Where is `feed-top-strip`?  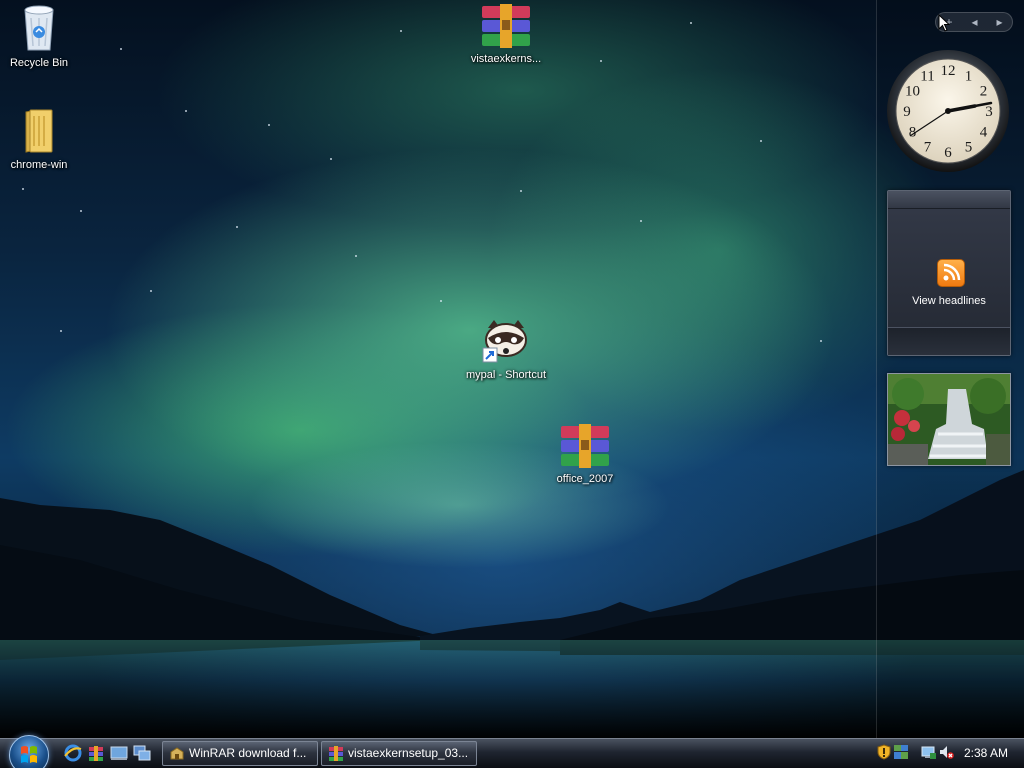
feed-top-strip is located at coordinates (949, 200).